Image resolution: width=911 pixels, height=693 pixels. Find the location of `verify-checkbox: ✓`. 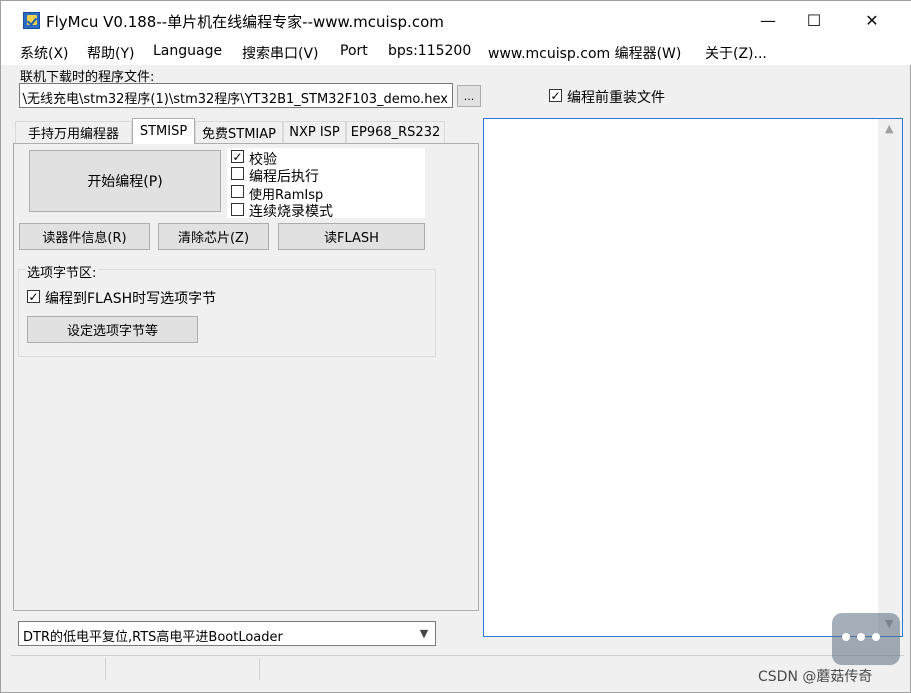

verify-checkbox: ✓ is located at coordinates (237, 156).